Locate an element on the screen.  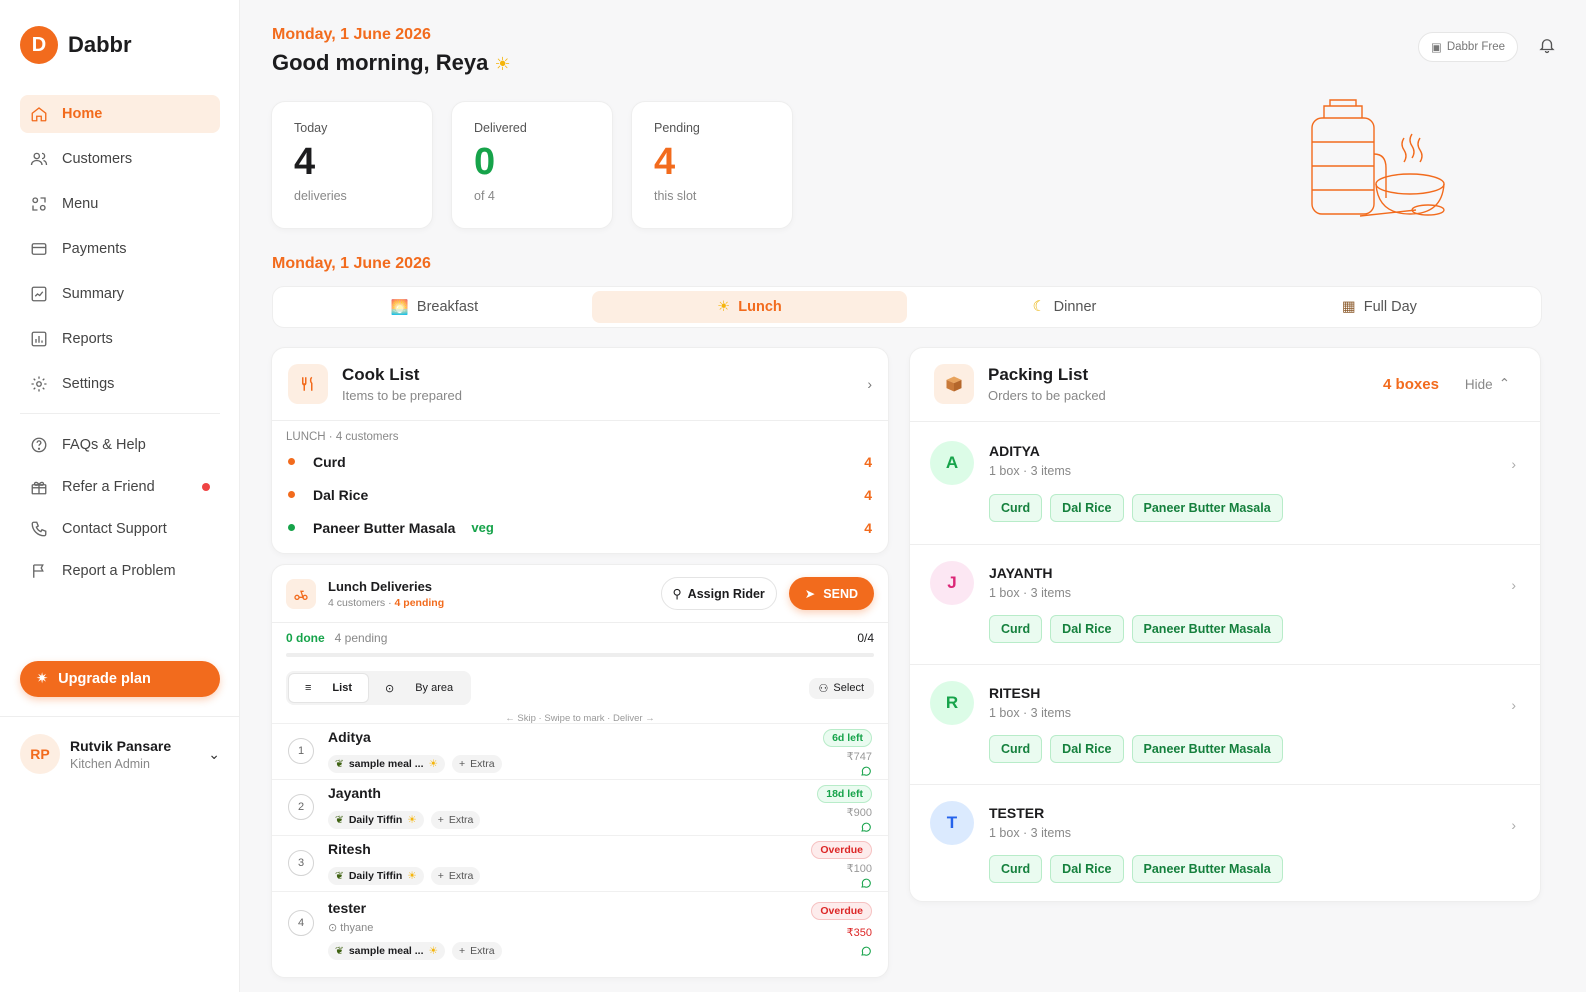
send-label: SEND is located at coordinates (840, 593).